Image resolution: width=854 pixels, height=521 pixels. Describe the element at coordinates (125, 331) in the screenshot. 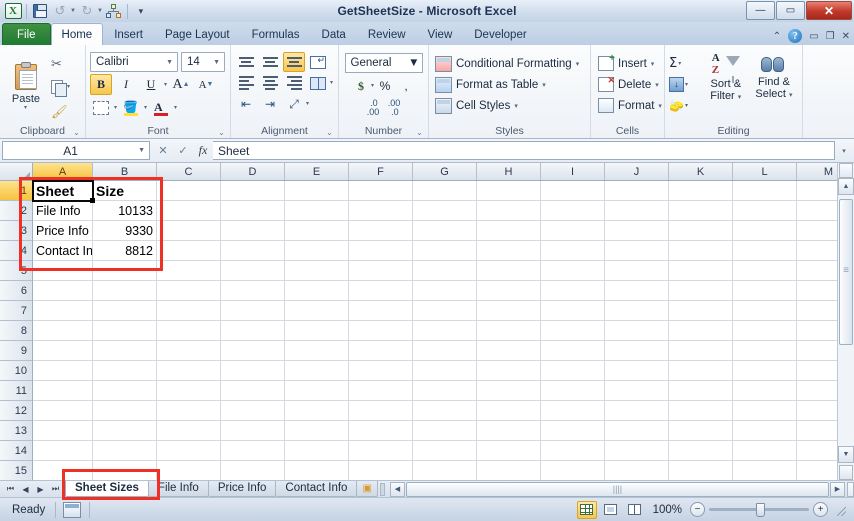

I see `cell-B8` at that location.